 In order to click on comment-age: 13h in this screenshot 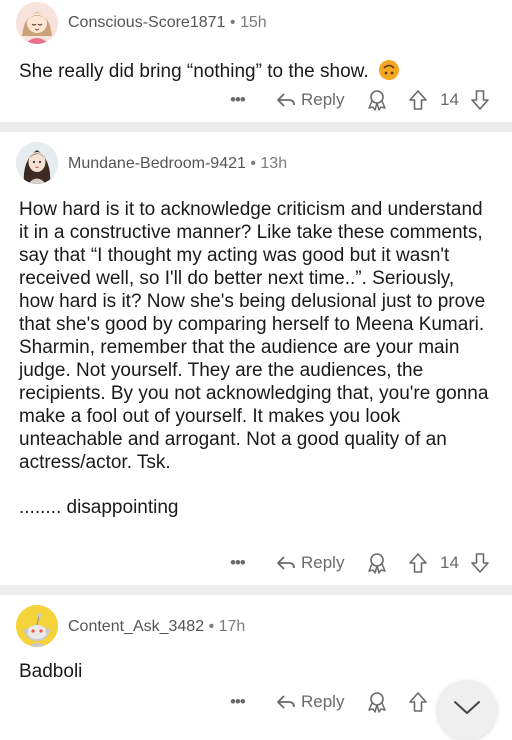, I will do `click(274, 163)`.